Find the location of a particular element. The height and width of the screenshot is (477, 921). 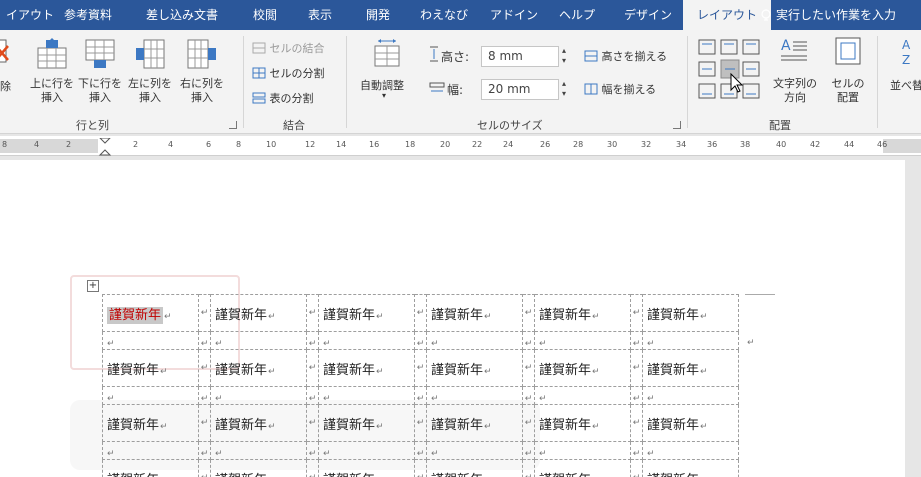

cell-margins-button is located at coordinates (848, 53).